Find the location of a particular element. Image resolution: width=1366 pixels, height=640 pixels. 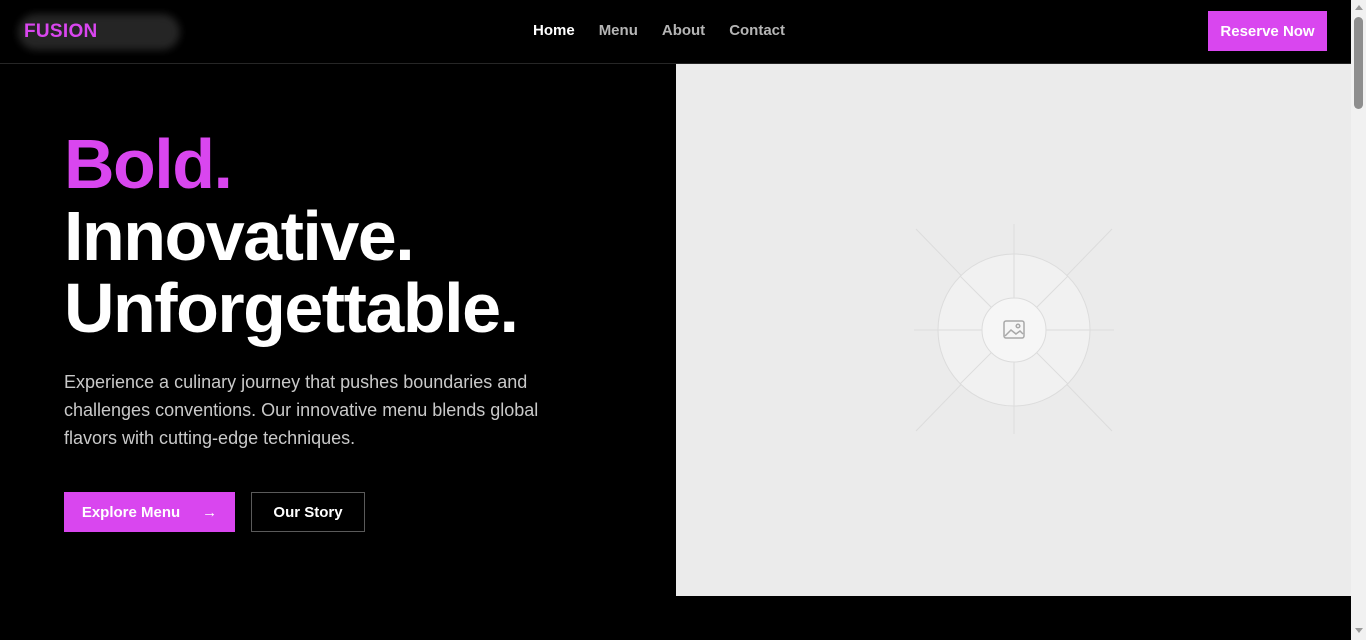

scrollbar is located at coordinates (1358, 320).